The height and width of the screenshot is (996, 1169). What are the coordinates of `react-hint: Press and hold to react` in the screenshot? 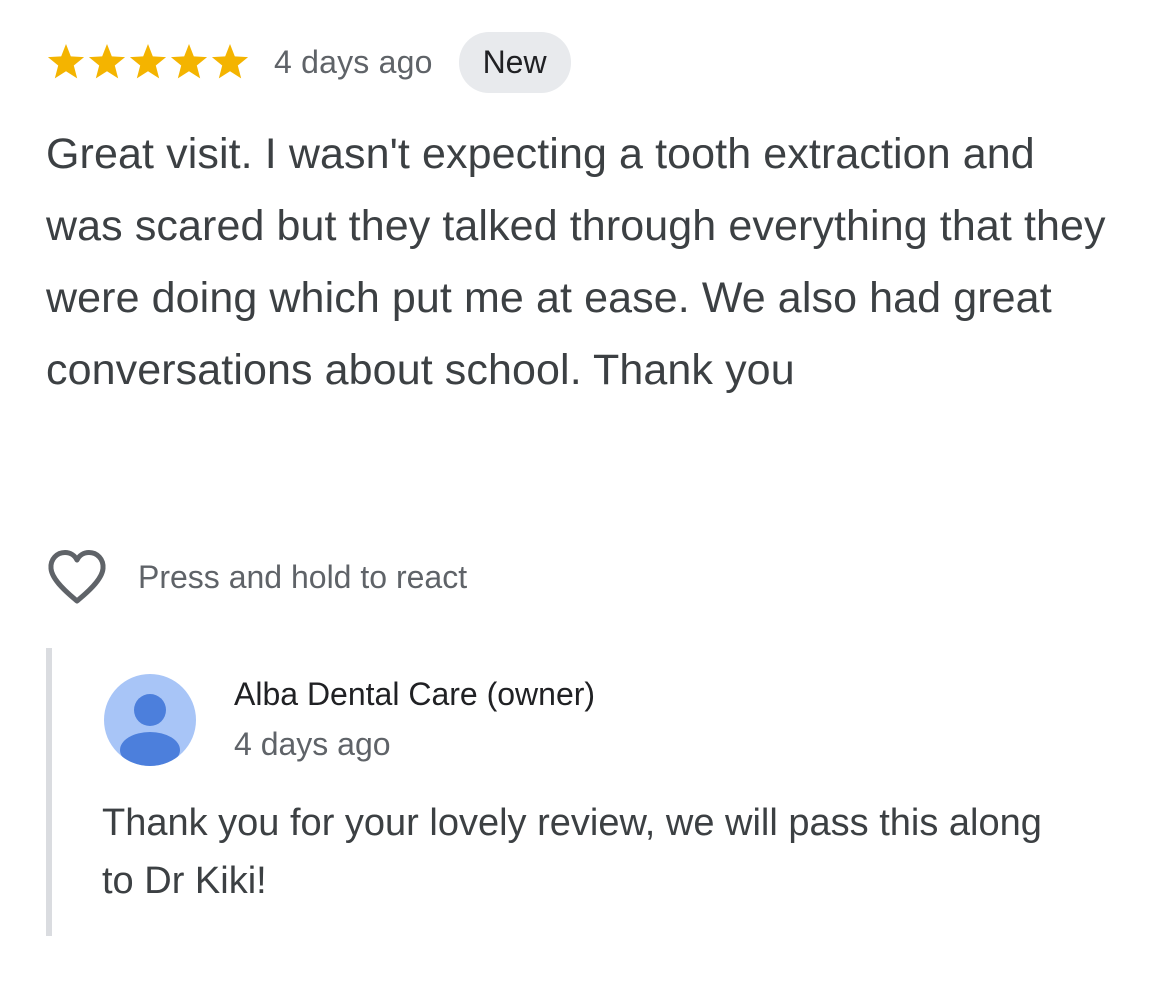 It's located at (303, 576).